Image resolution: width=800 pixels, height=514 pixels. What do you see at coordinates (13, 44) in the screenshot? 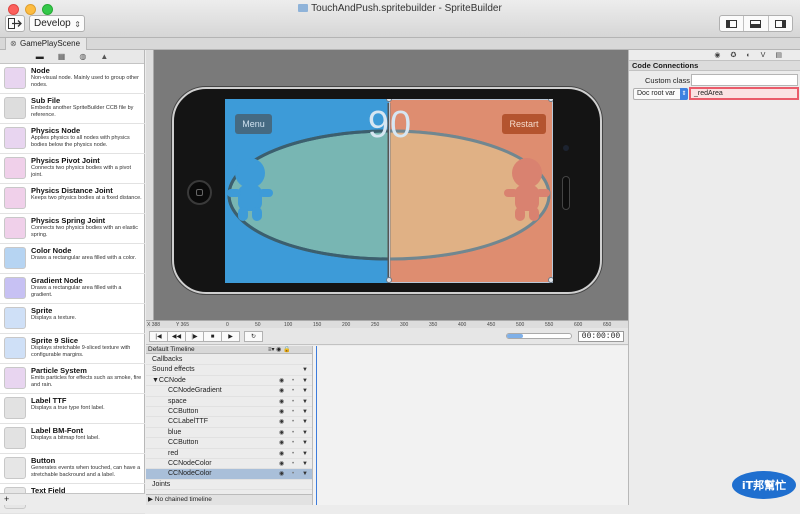
I see `close-tab-icon: ⊗` at bounding box center [13, 44].